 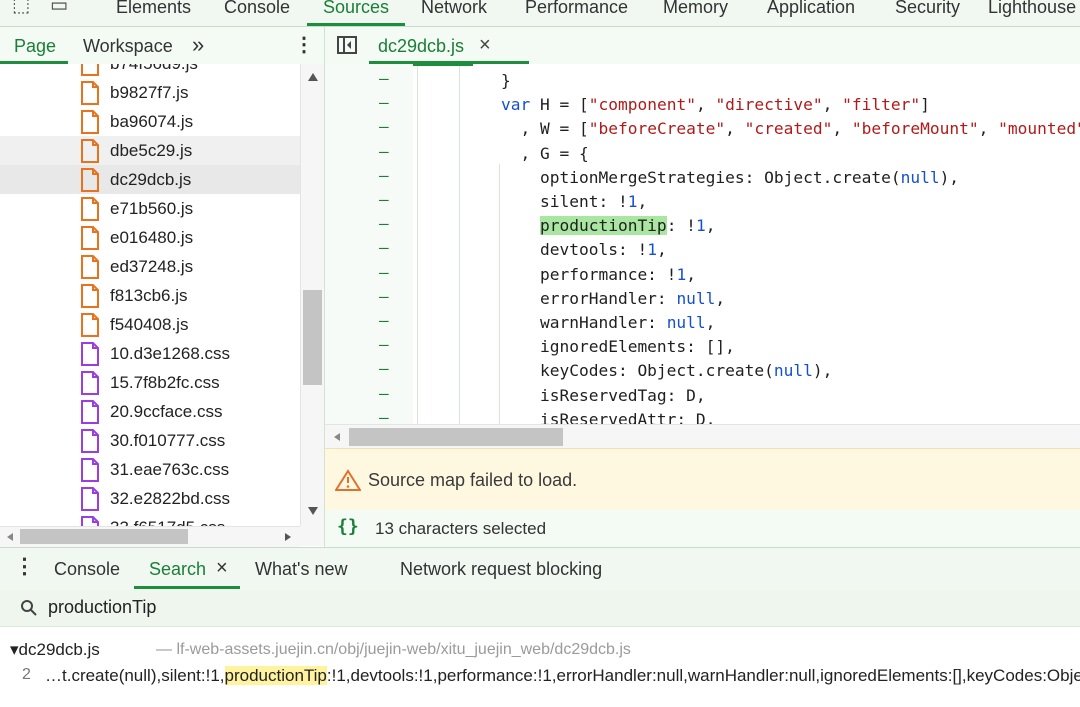 What do you see at coordinates (150, 92) in the screenshot?
I see `file-item: b9827f7.js` at bounding box center [150, 92].